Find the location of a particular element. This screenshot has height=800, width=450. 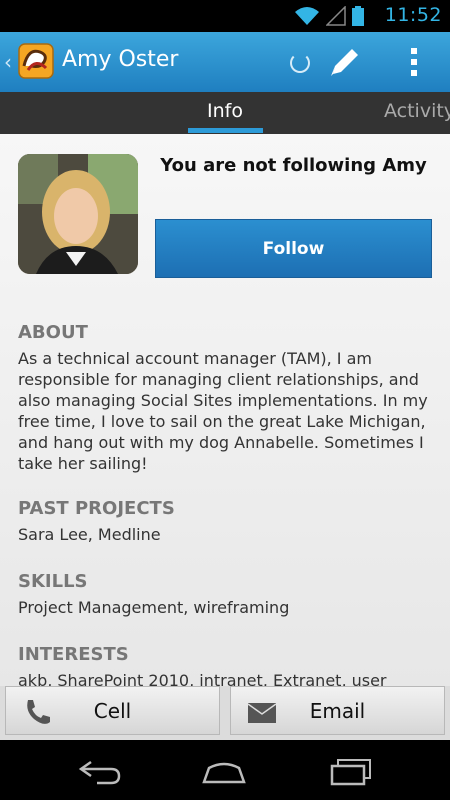

phone-icon is located at coordinates (38, 712).